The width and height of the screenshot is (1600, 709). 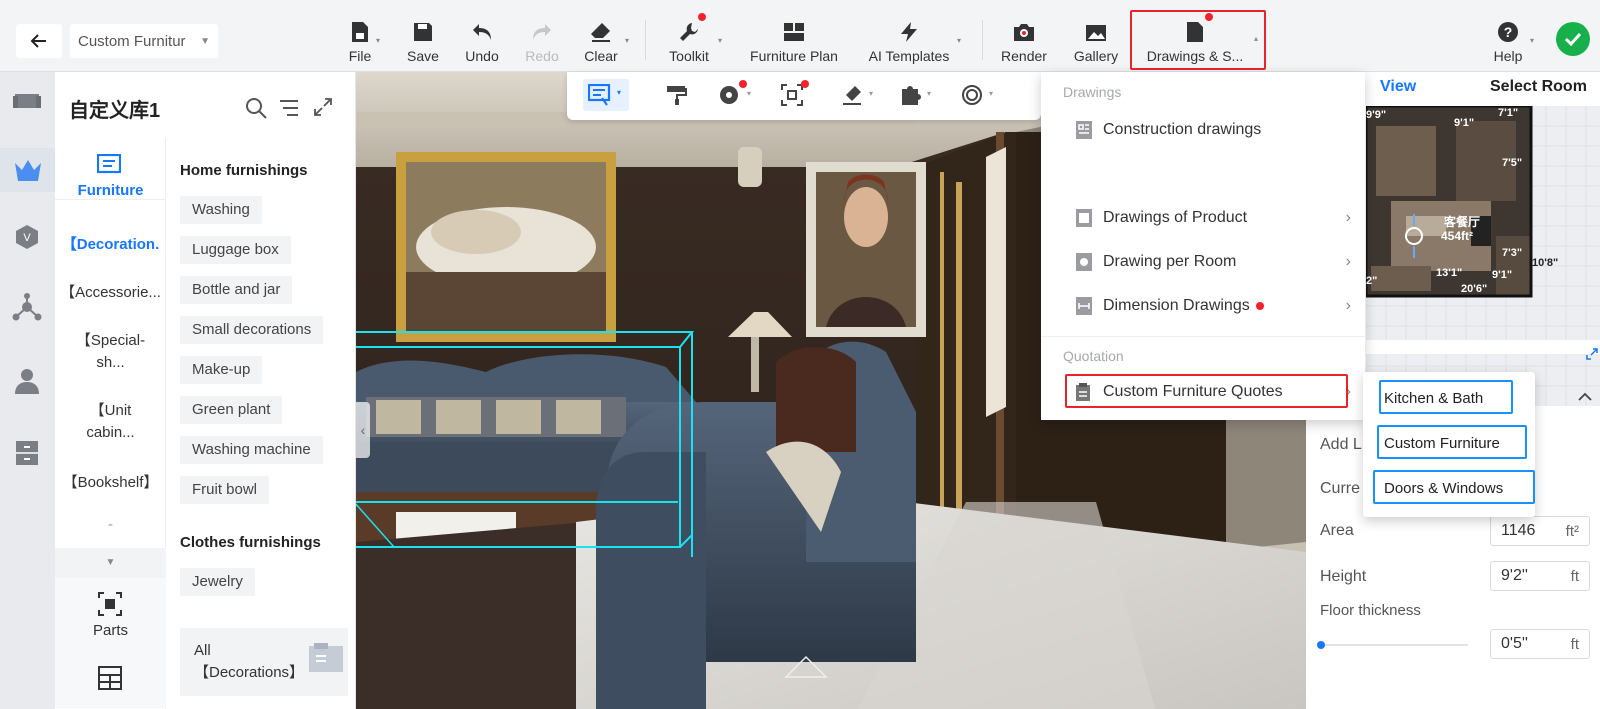 I want to click on parts-icon, so click(x=110, y=604).